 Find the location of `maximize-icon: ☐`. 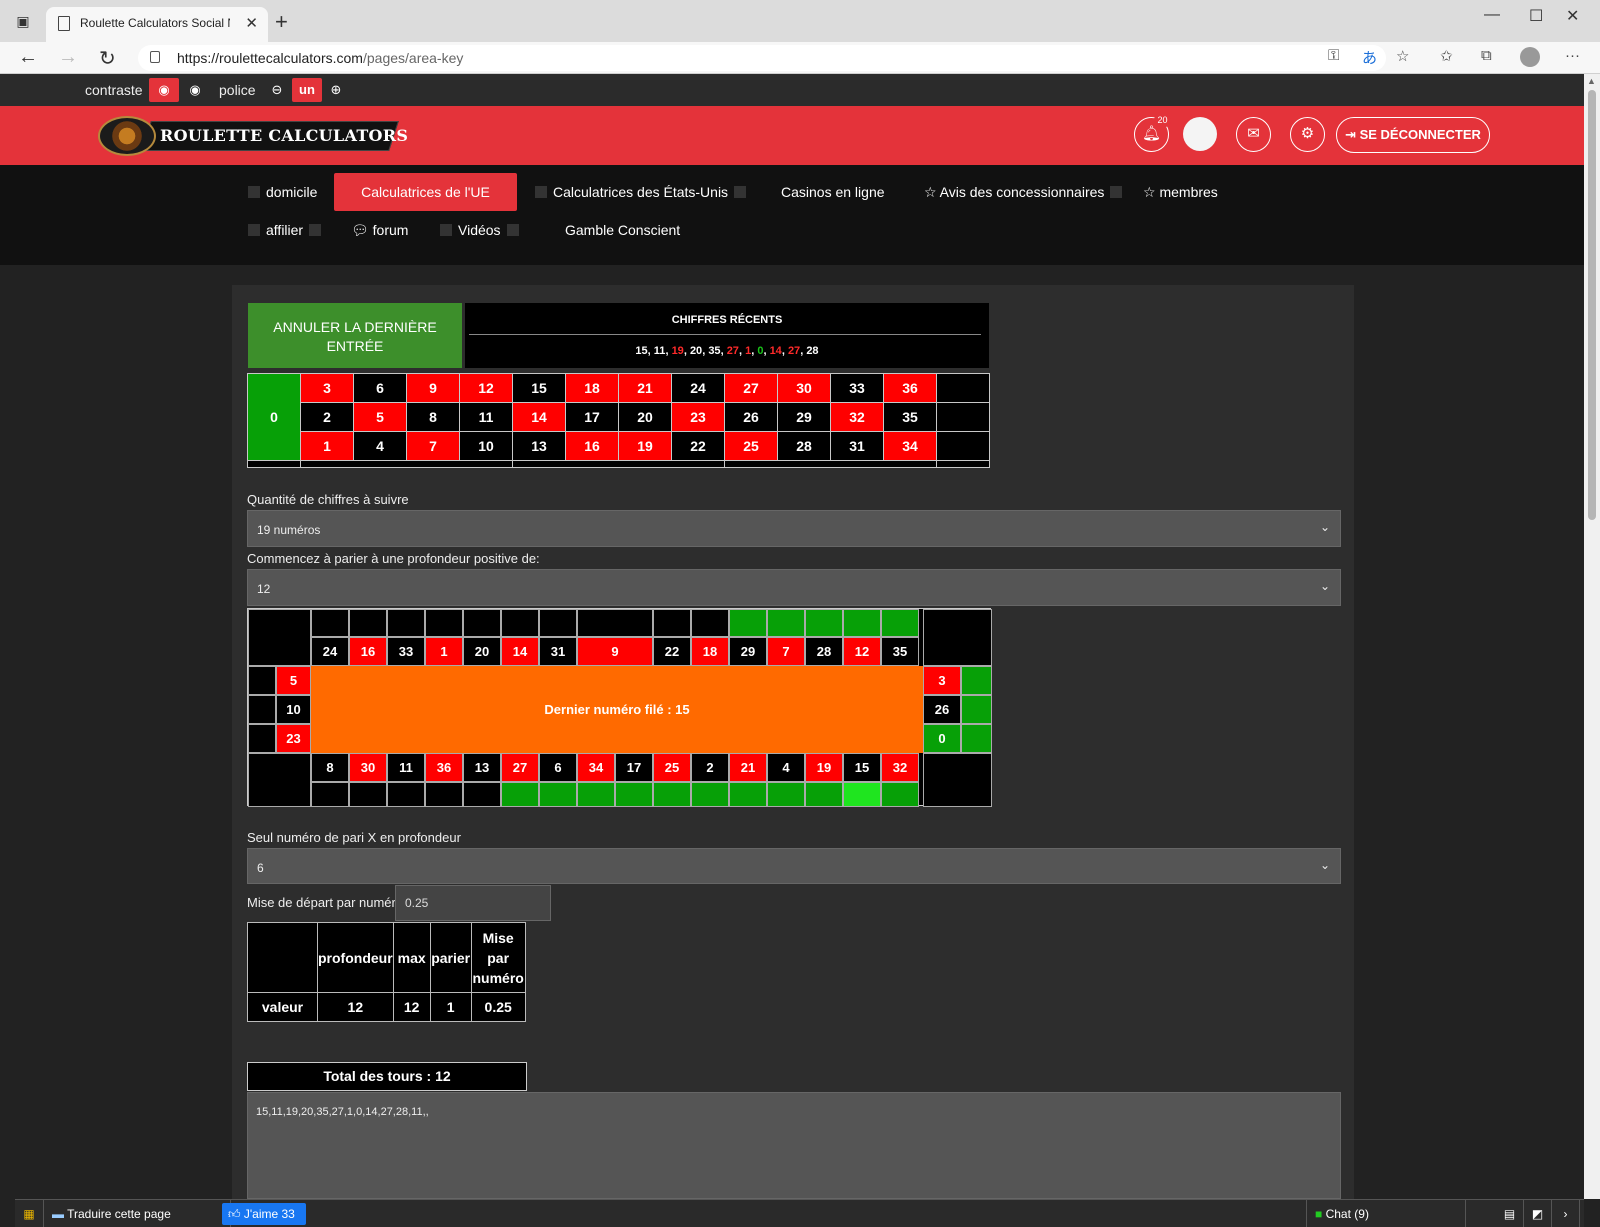

maximize-icon: ☐ is located at coordinates (1536, 16).